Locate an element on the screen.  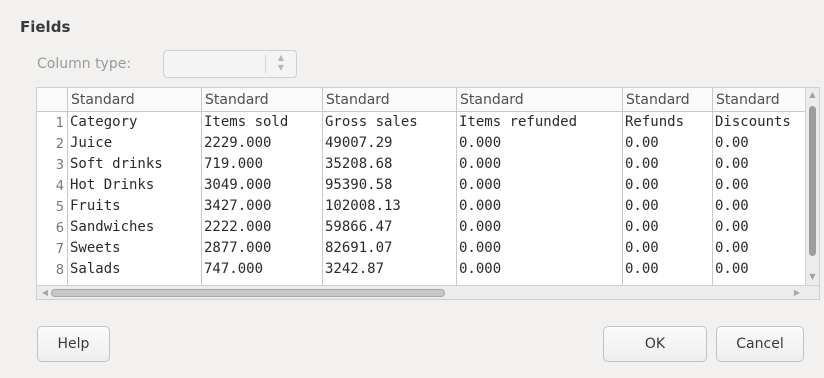
table-cell: 2229.000 is located at coordinates (262, 143).